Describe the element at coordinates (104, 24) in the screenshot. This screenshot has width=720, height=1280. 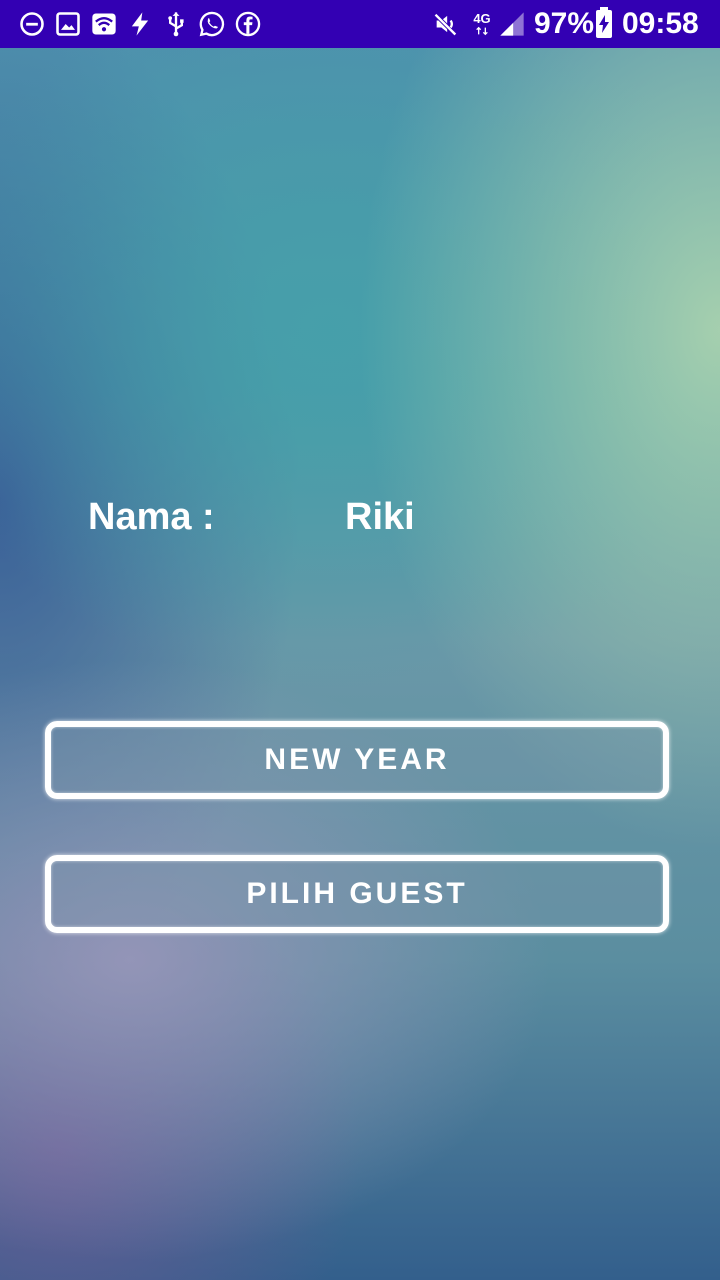
I see `wifi-icon` at that location.